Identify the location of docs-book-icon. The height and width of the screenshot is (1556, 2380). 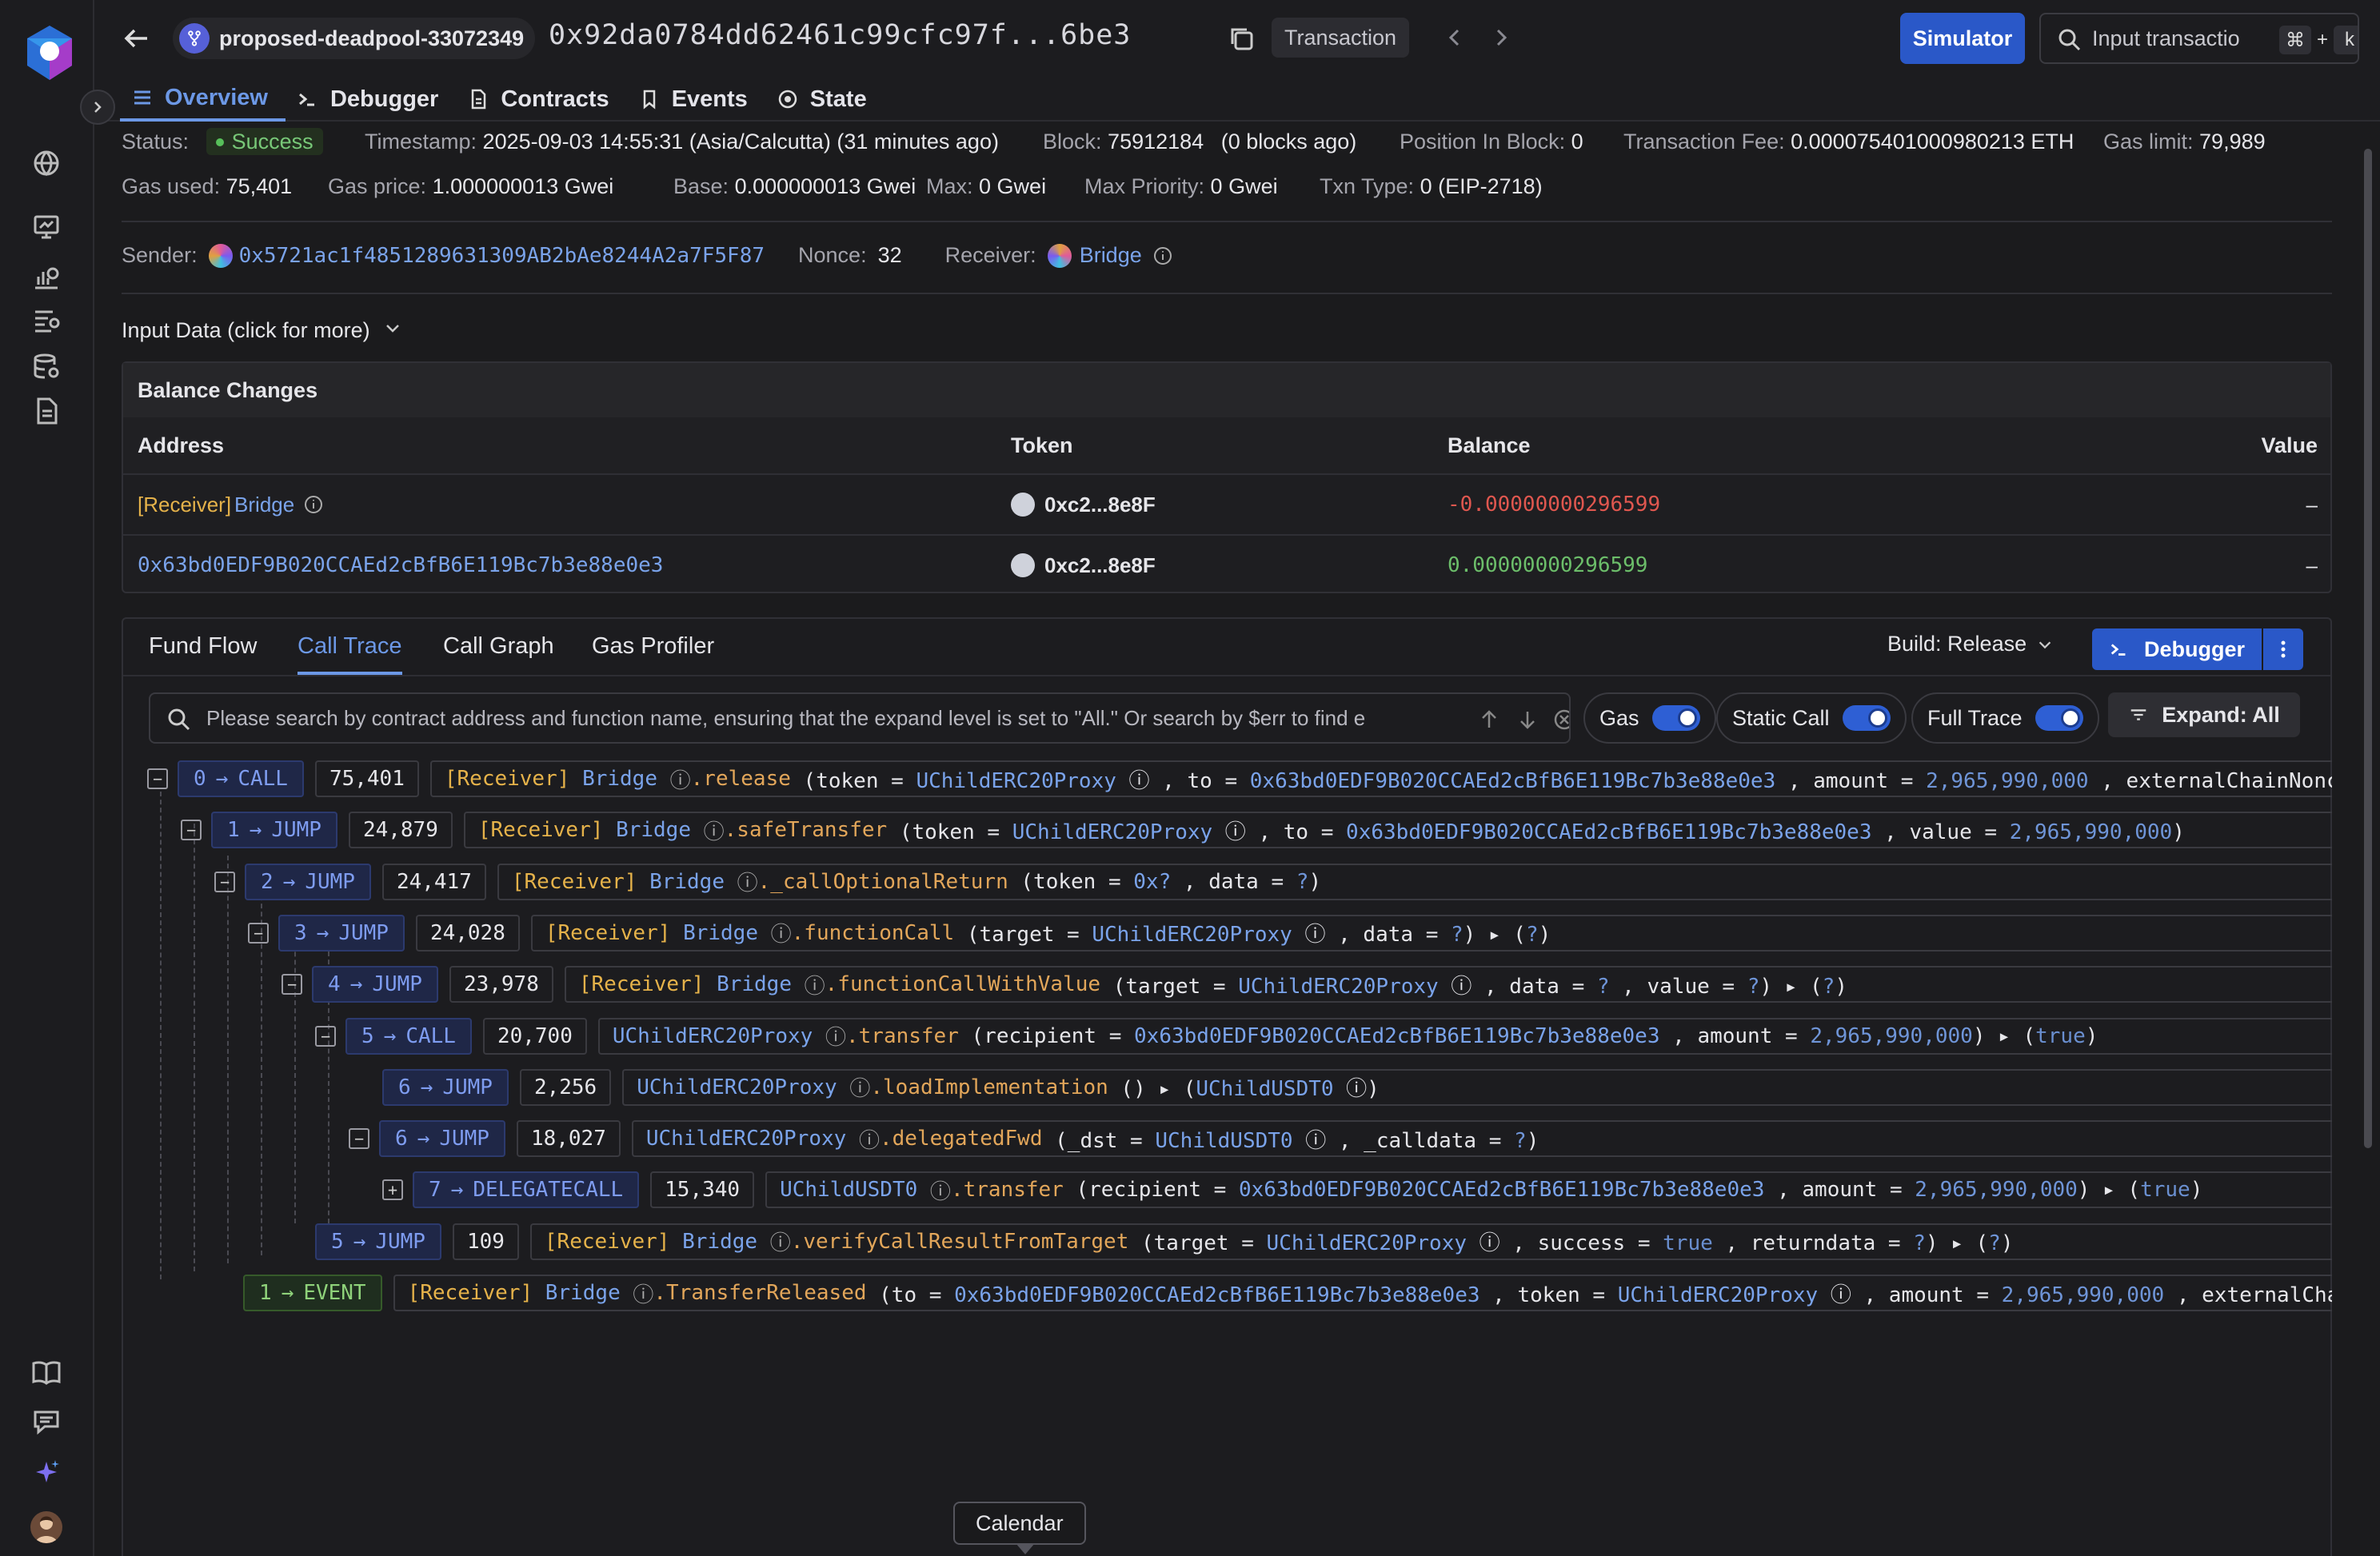
(46, 1372).